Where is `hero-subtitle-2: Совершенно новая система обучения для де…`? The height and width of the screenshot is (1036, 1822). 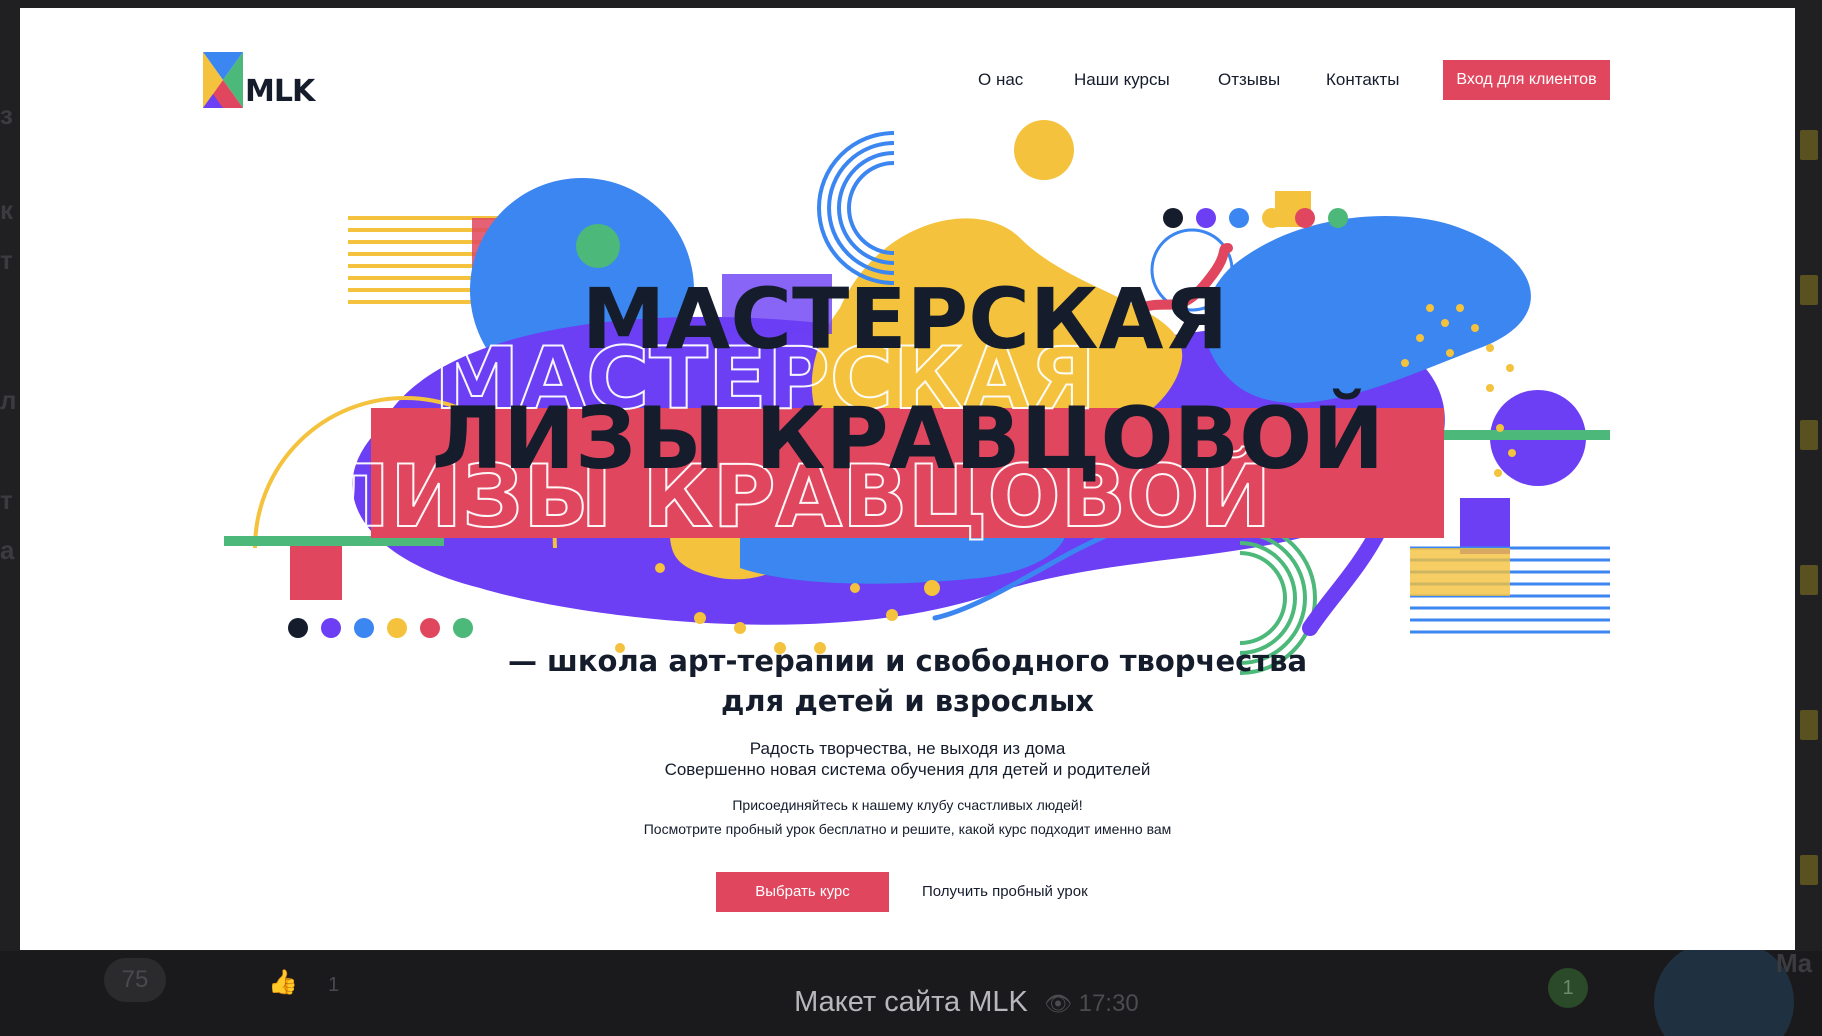
hero-subtitle-2: Совершенно новая система обучения для де… is located at coordinates (907, 769).